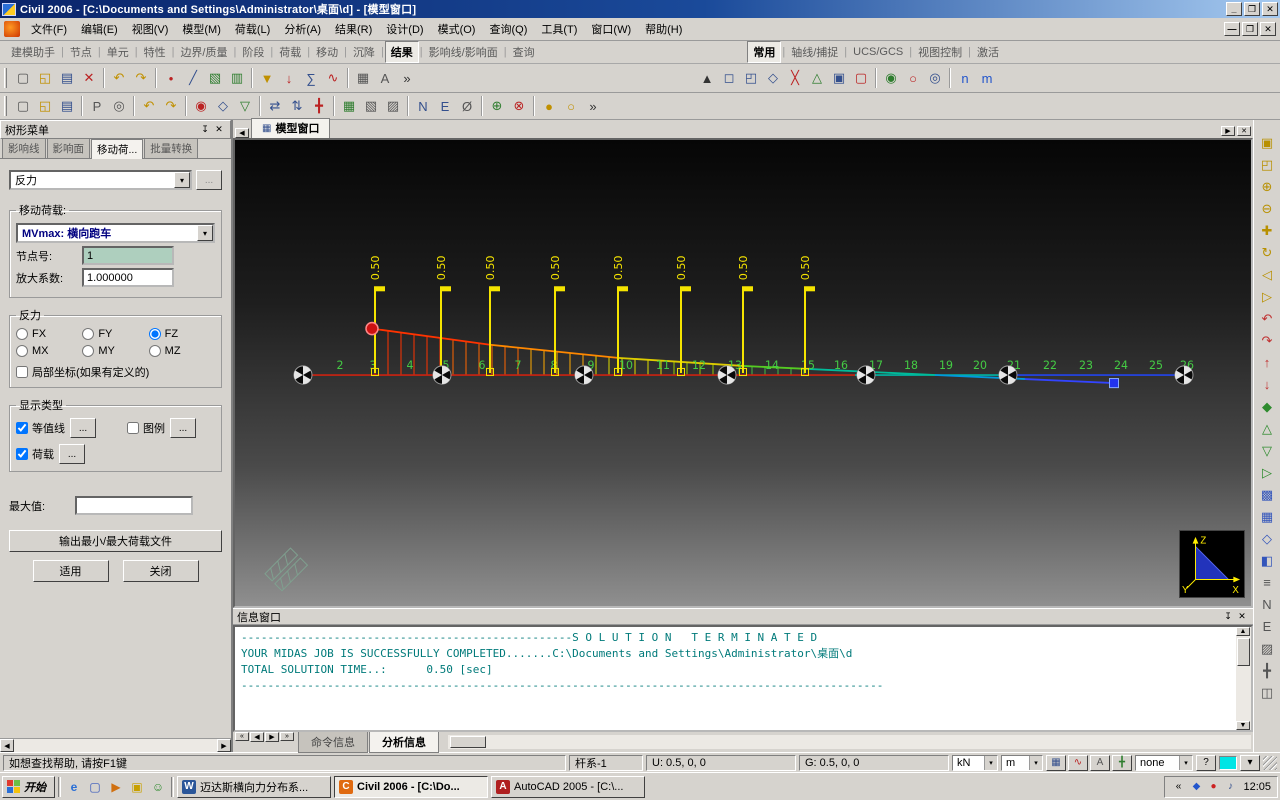 The image size is (1280, 800). What do you see at coordinates (404, 742) in the screenshot?
I see `info-tab-analysis-message: 分析信息` at bounding box center [404, 742].